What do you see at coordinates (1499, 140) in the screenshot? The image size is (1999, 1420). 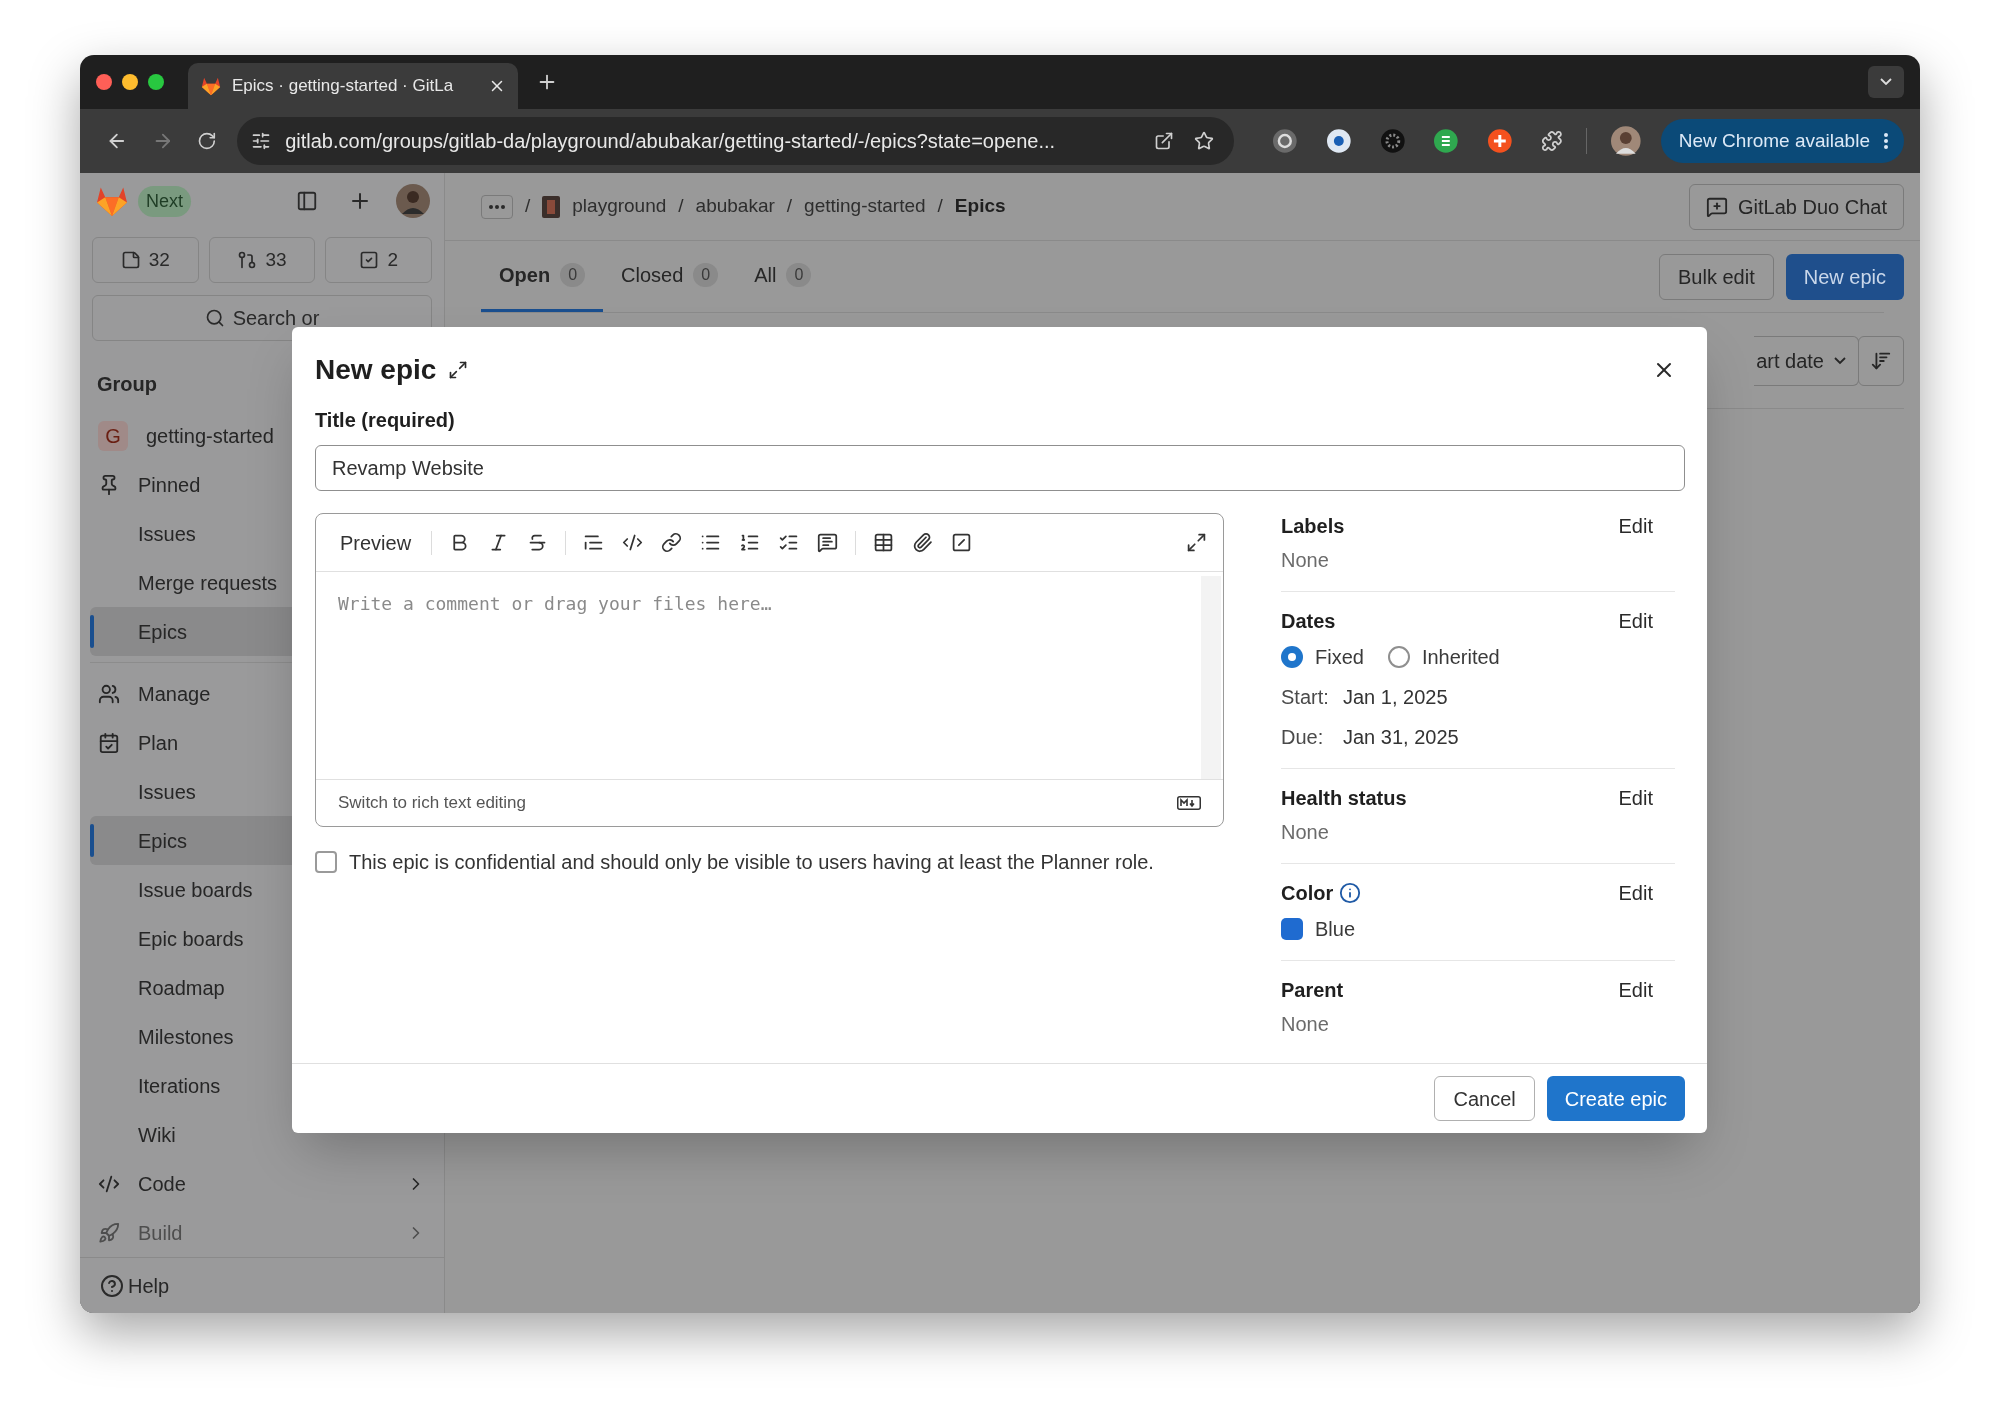 I see `plus-circle-icon` at bounding box center [1499, 140].